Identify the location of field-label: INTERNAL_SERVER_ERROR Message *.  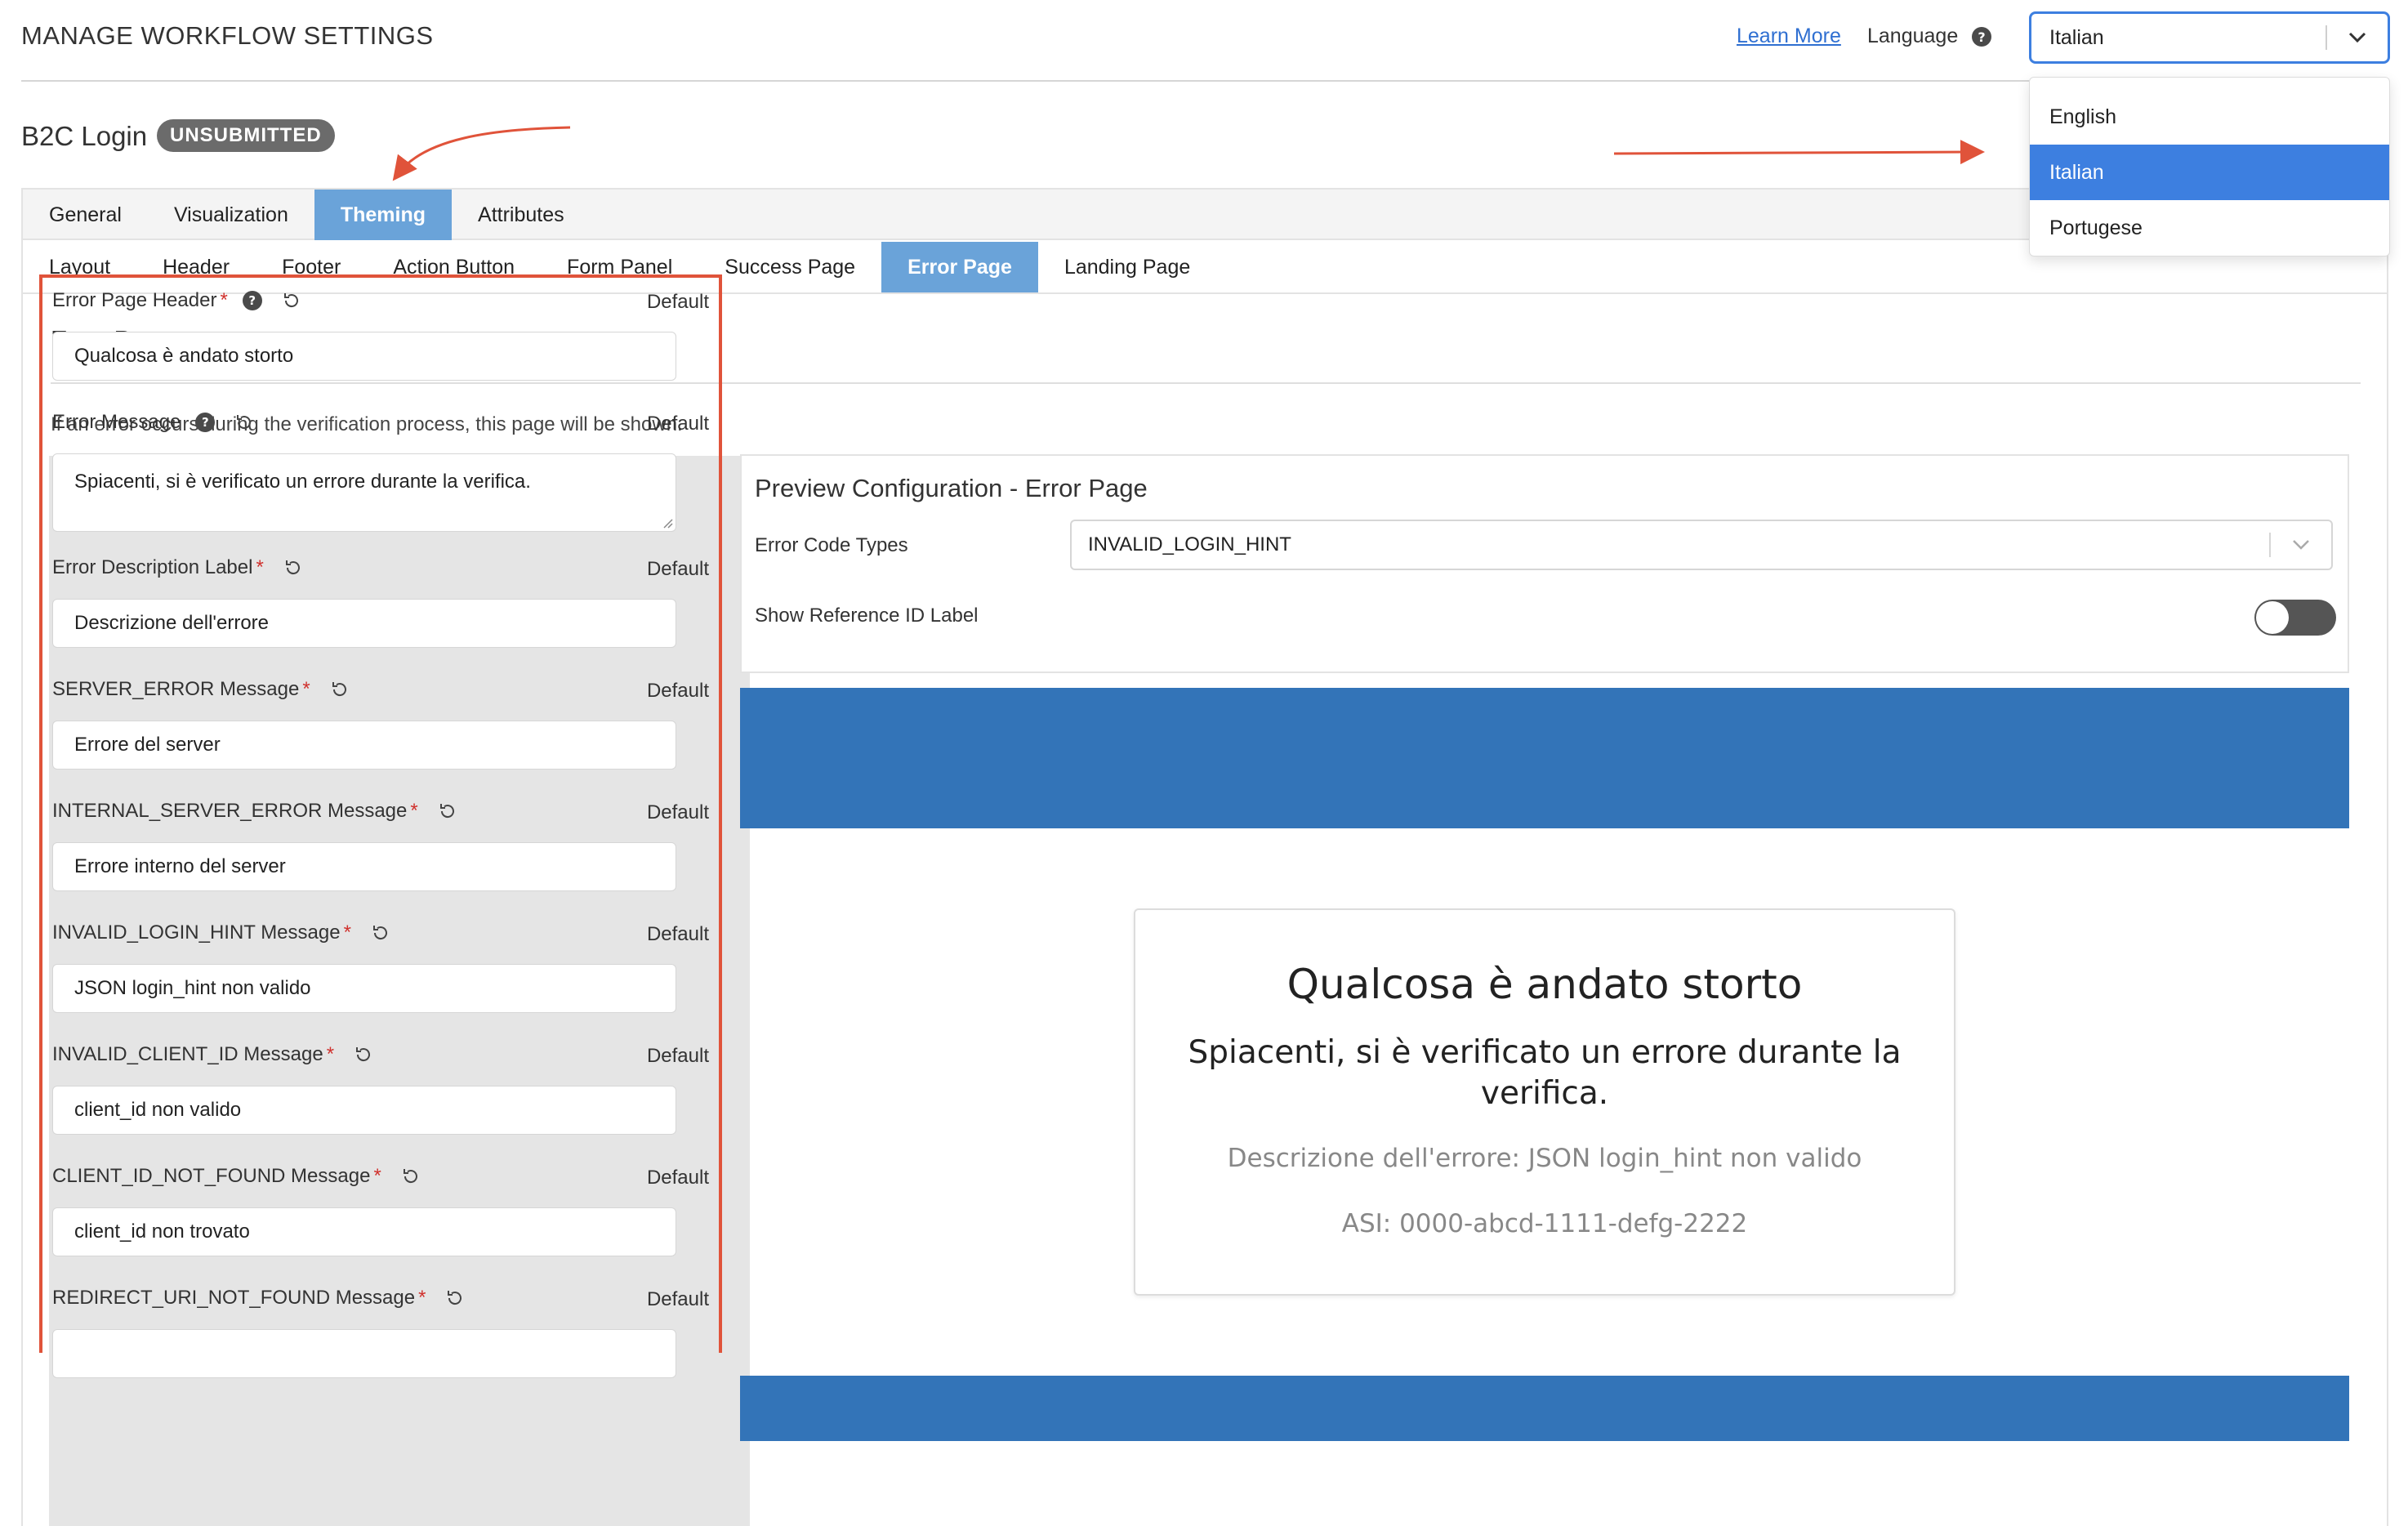
(255, 811).